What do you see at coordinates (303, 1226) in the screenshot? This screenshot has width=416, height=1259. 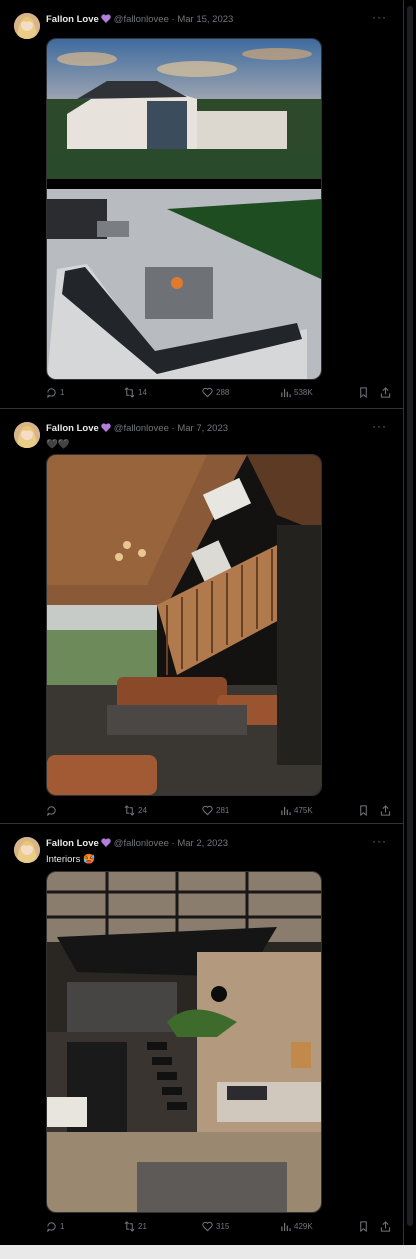 I see `view-count: 429K` at bounding box center [303, 1226].